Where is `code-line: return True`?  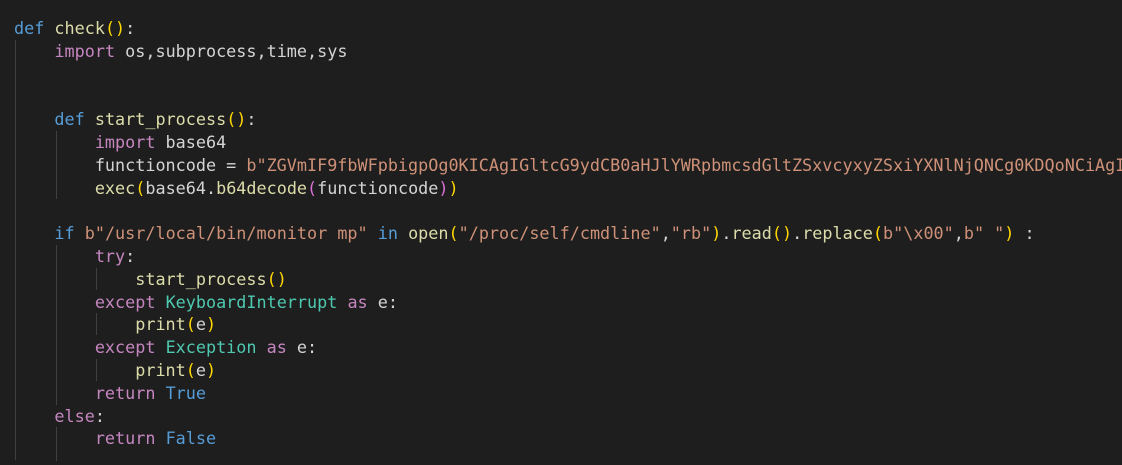 code-line: return True is located at coordinates (568, 393).